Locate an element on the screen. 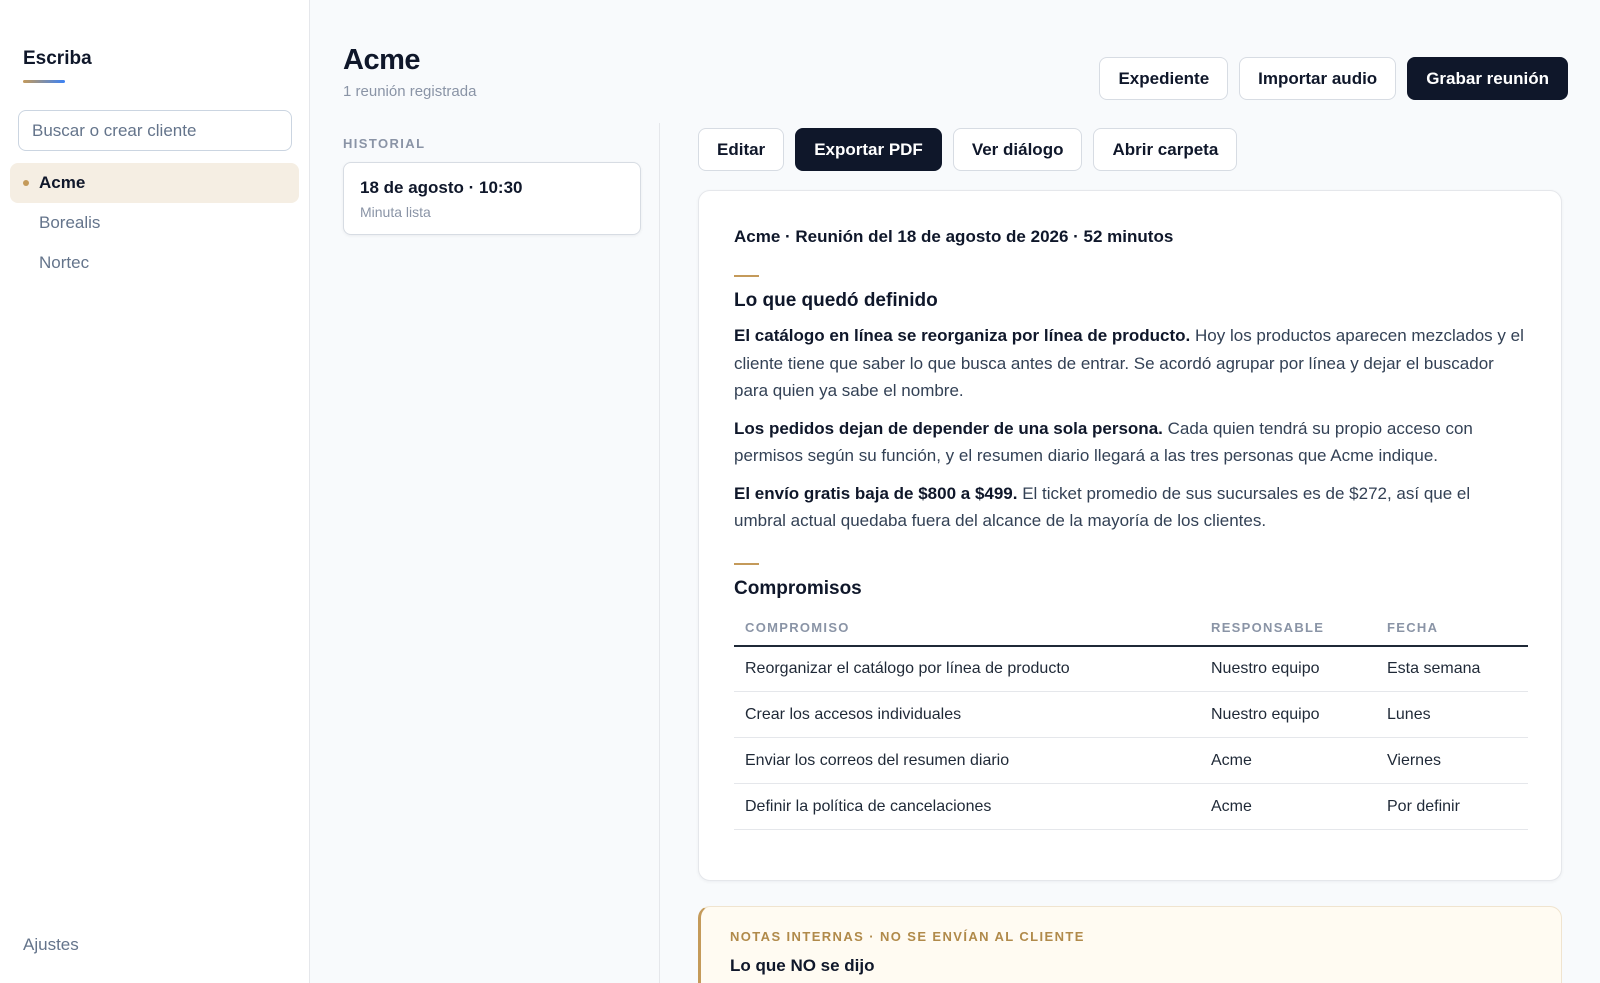 Image resolution: width=1600 pixels, height=983 pixels. table-cell: Esta semana is located at coordinates (1452, 668).